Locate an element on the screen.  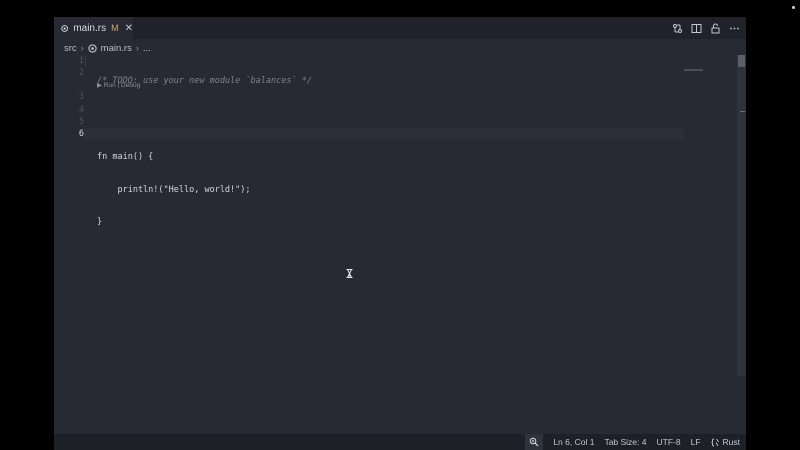
code-line: println!("Hello, world!"); is located at coordinates (391, 190).